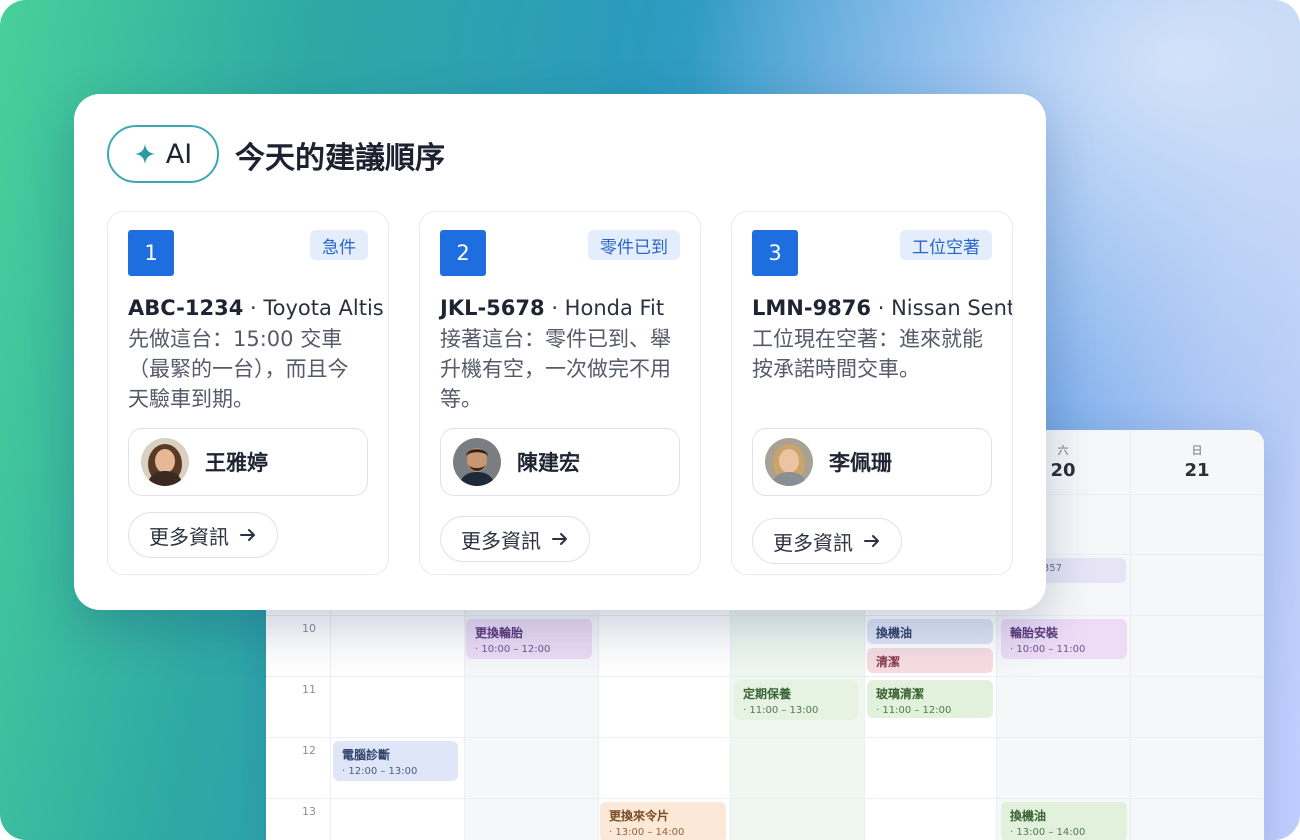 Image resolution: width=1300 pixels, height=840 pixels. What do you see at coordinates (499, 633) in the screenshot?
I see `event-title: 更換輪胎` at bounding box center [499, 633].